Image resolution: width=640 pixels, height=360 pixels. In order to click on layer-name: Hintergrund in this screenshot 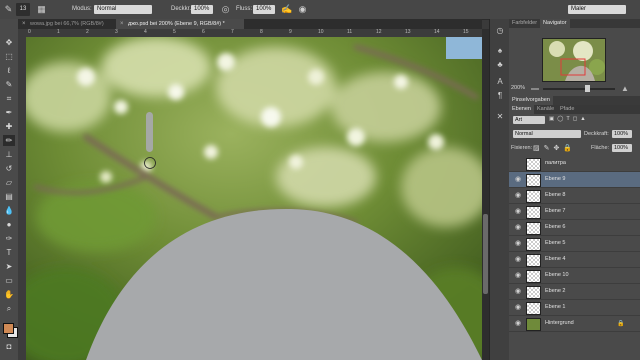, I will do `click(559, 323)`.